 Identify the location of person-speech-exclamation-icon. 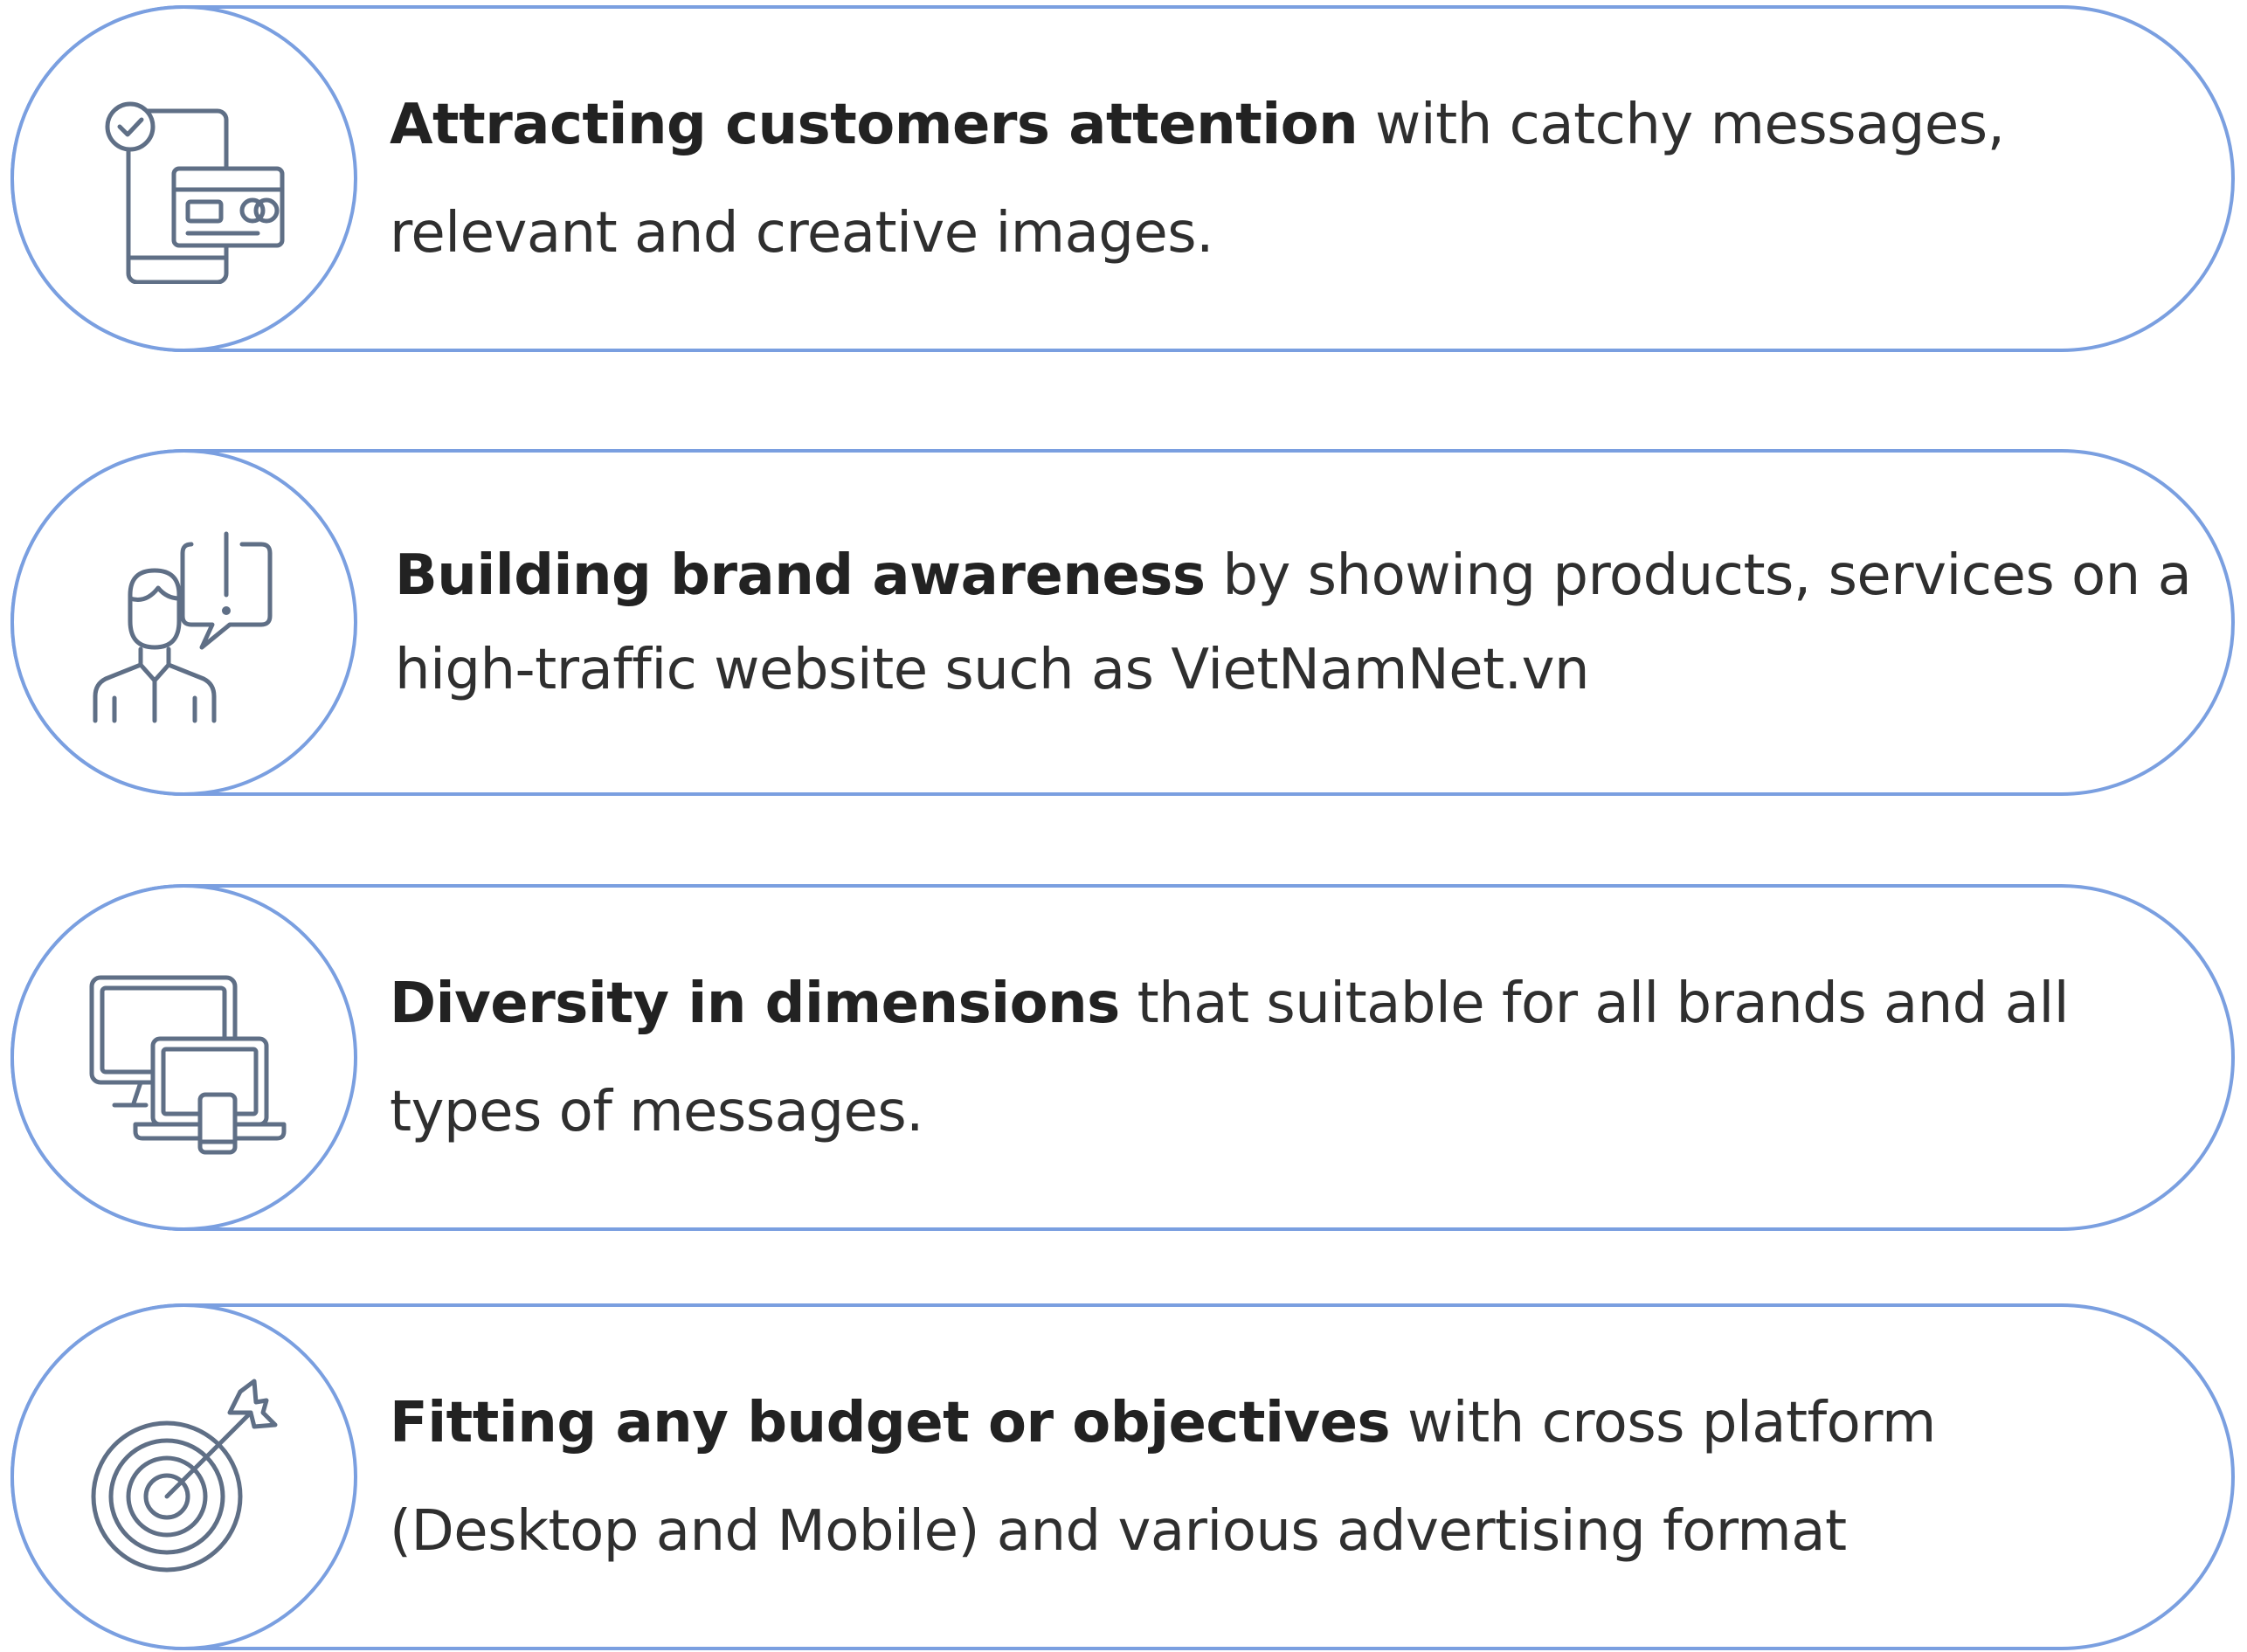
(182, 626).